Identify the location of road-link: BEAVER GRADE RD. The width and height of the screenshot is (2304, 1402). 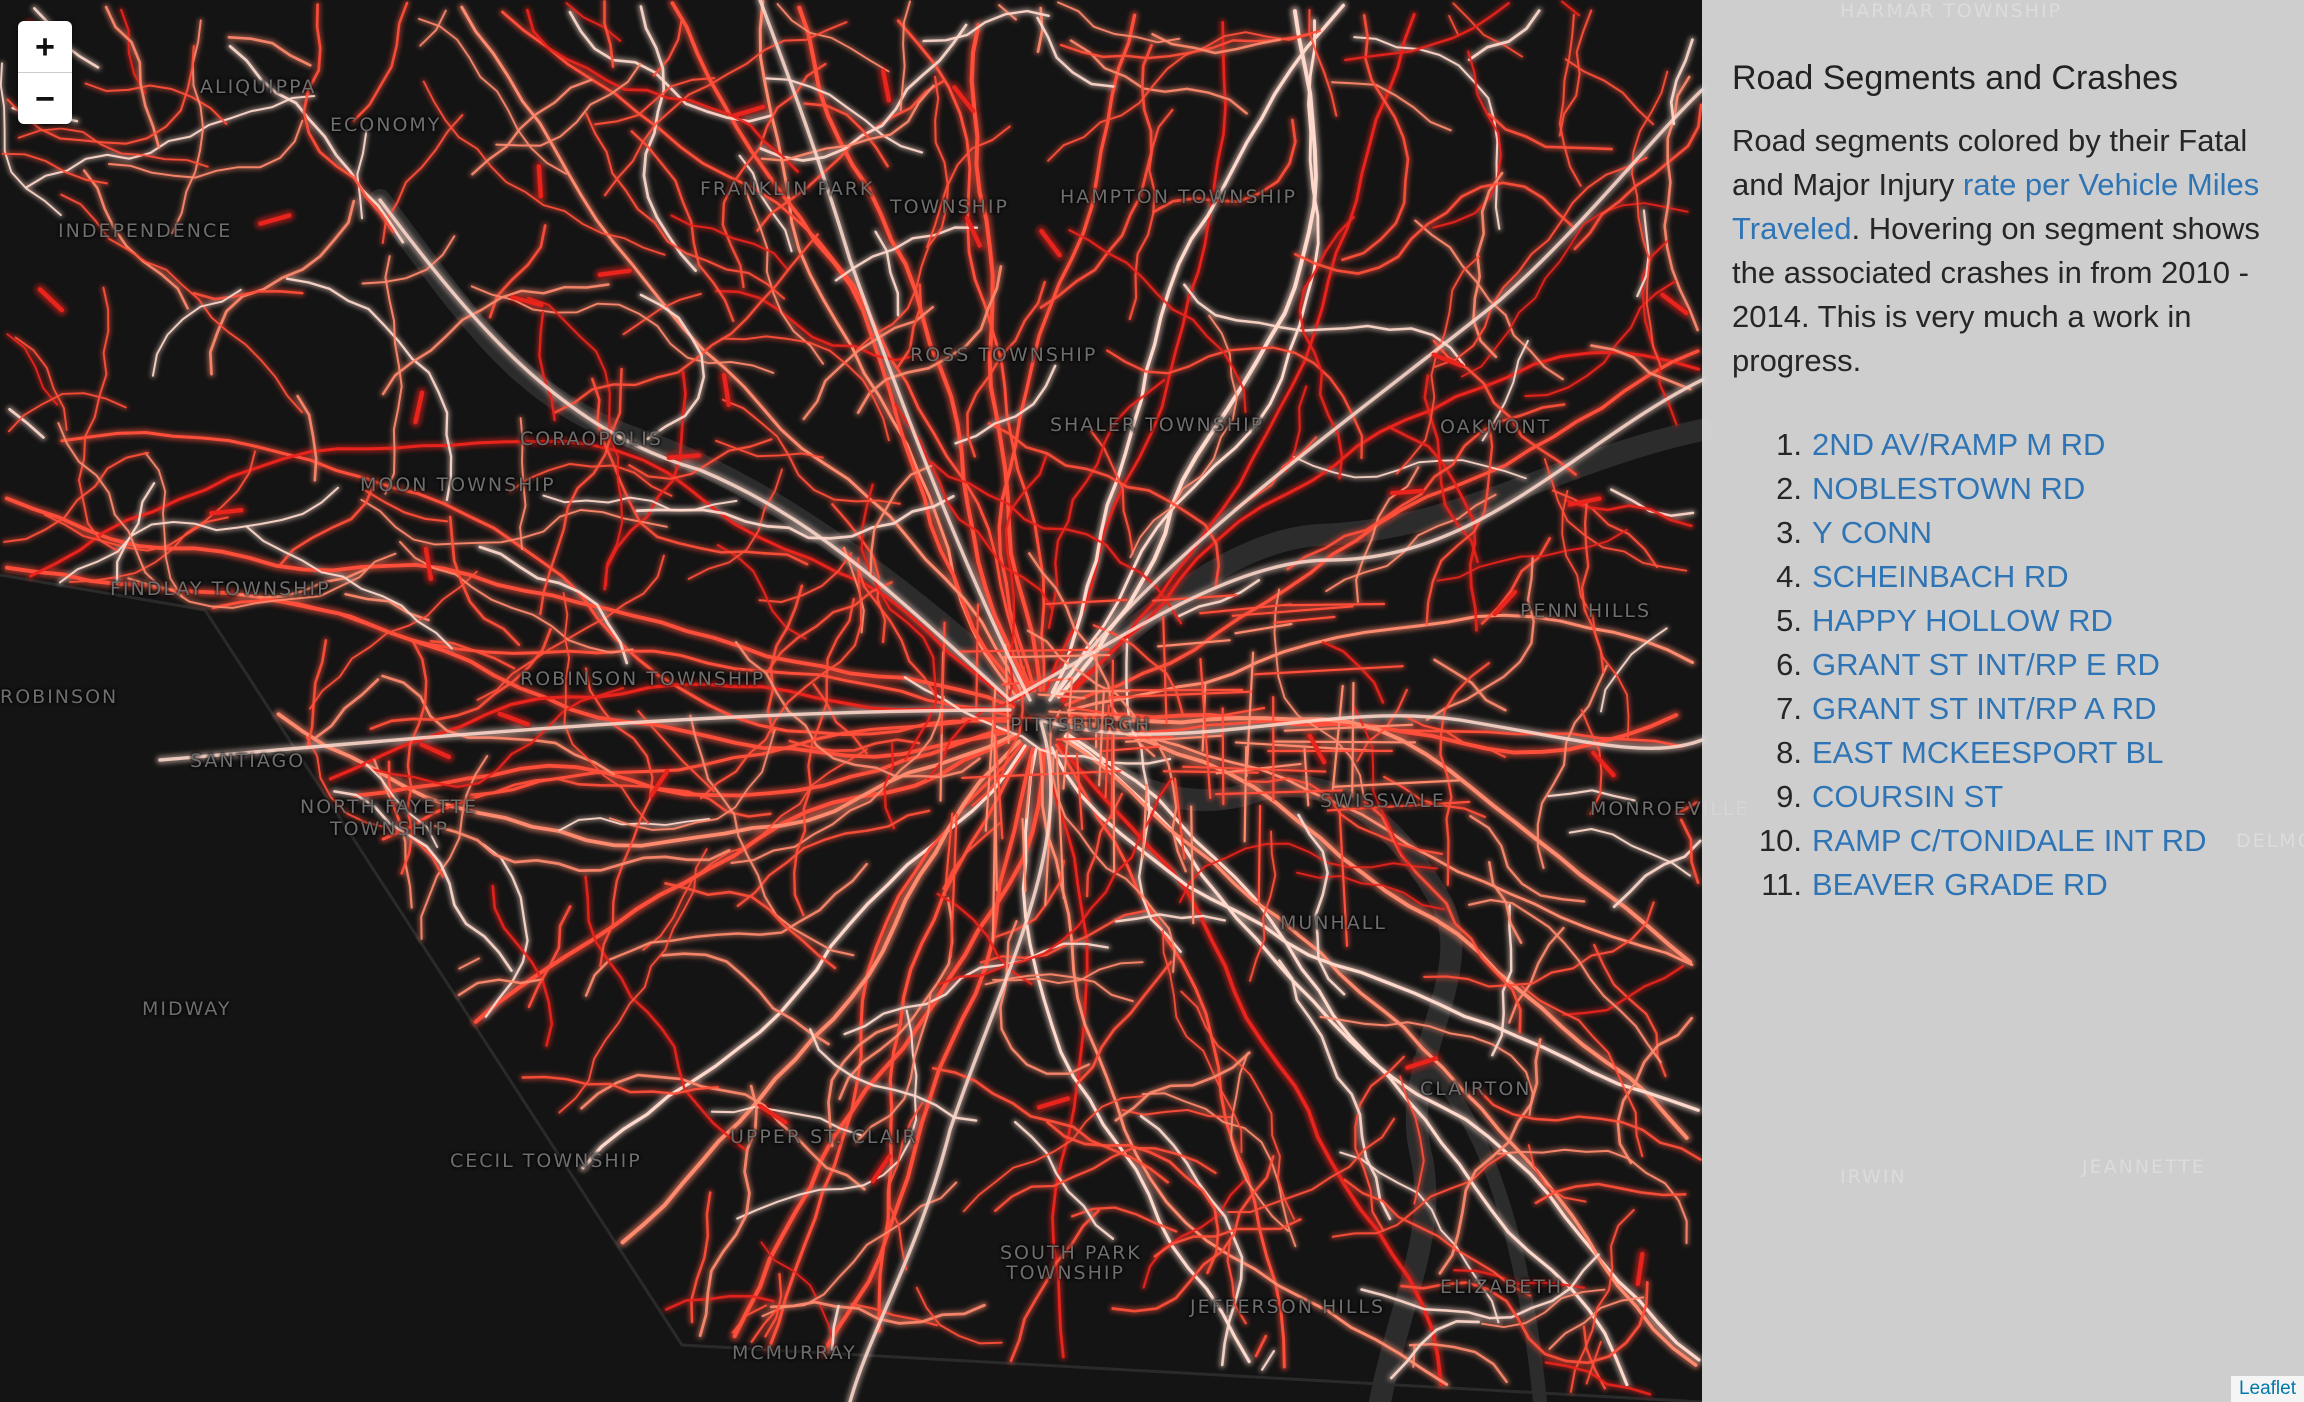
(1960, 885).